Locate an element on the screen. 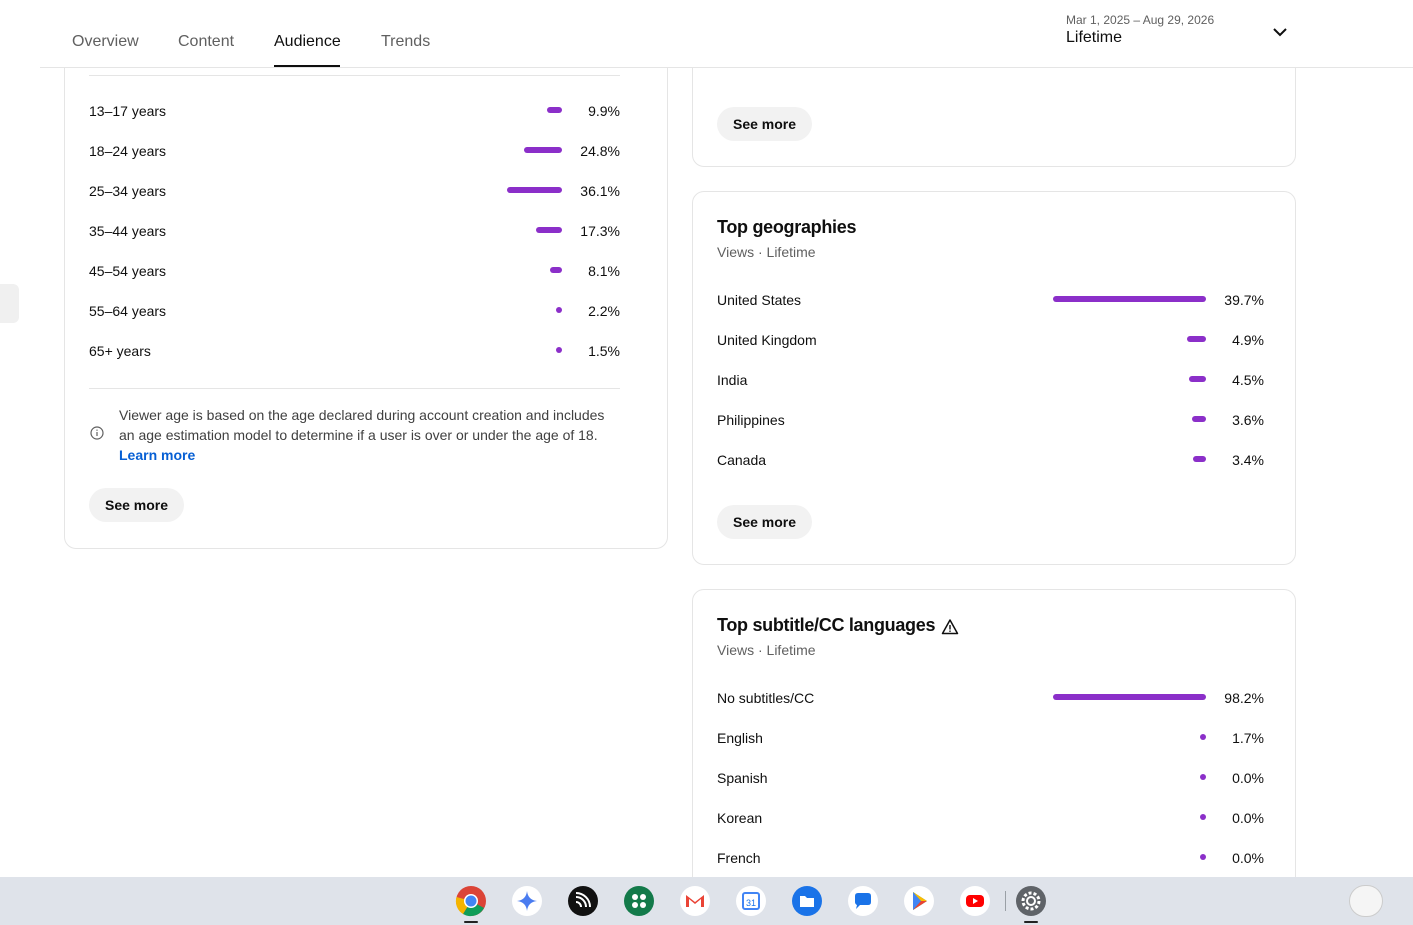 Image resolution: width=1413 pixels, height=925 pixels. geography-row-label: India is located at coordinates (732, 380).